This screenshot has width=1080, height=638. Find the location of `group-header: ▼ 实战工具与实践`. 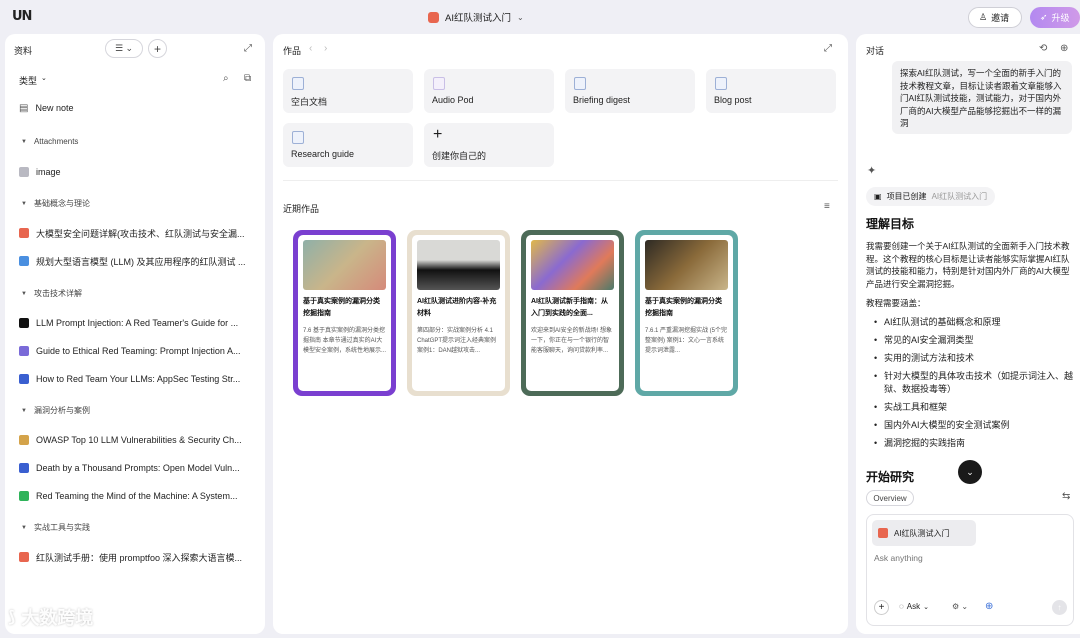

group-header: ▼ 实战工具与实践 is located at coordinates (55, 527).